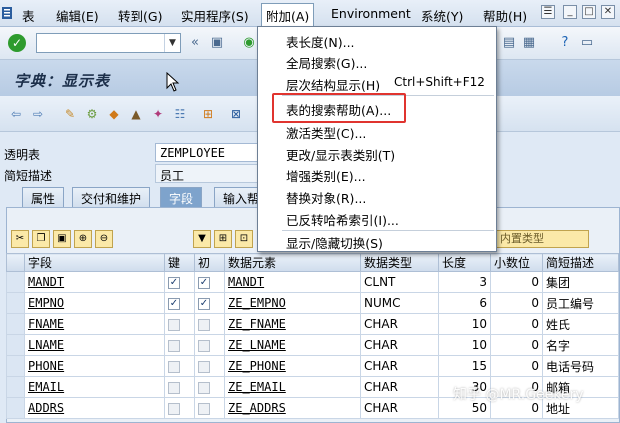  I want to click on table-row: FNAME ZE_FNAME CHAR 10 0 姓氏, so click(312, 324).